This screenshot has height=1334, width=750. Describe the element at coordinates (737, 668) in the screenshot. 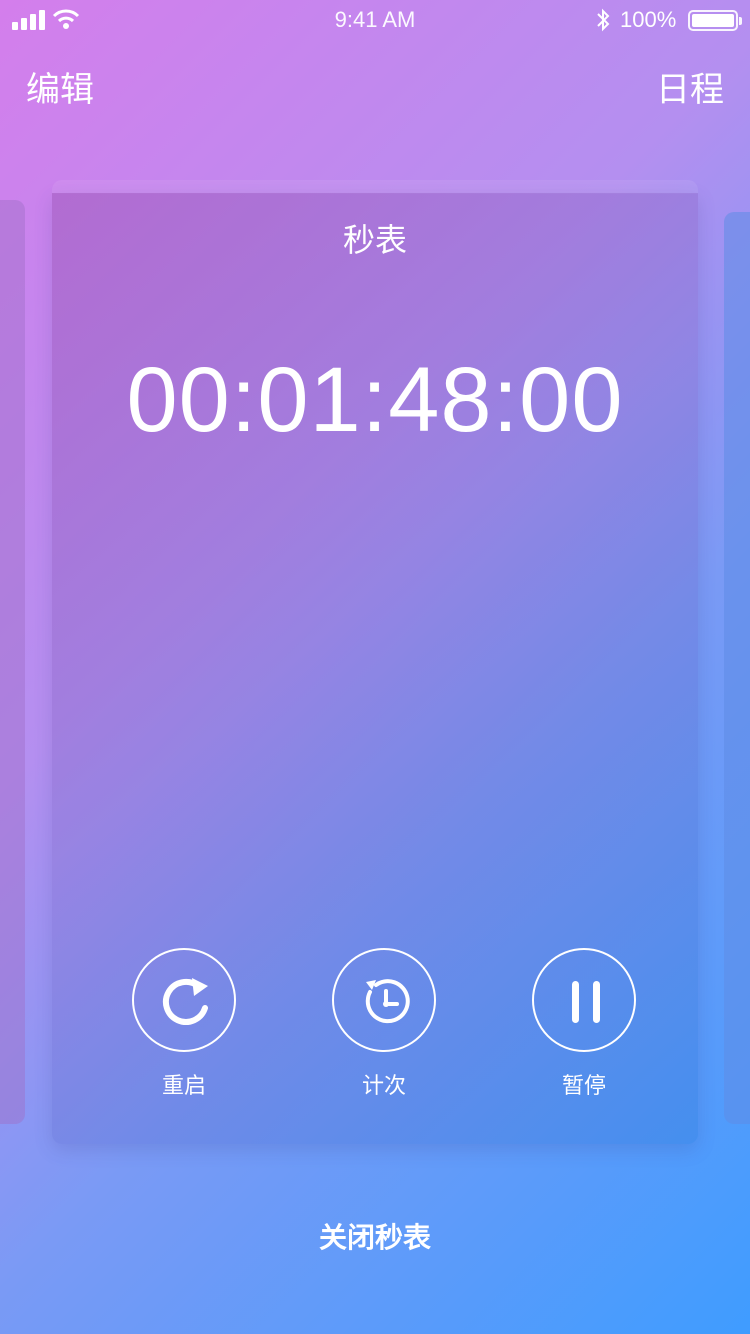

I see `next-card` at that location.